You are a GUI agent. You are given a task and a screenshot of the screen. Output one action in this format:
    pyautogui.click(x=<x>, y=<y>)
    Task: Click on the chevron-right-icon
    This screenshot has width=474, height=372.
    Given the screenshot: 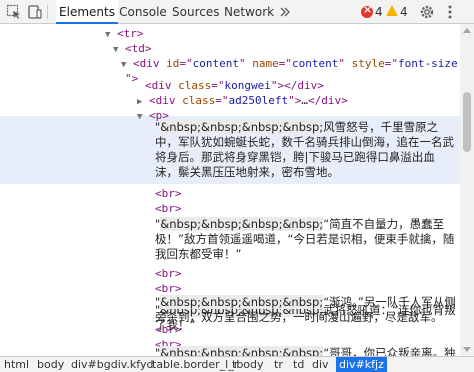 What is the action you would take?
    pyautogui.click(x=285, y=12)
    